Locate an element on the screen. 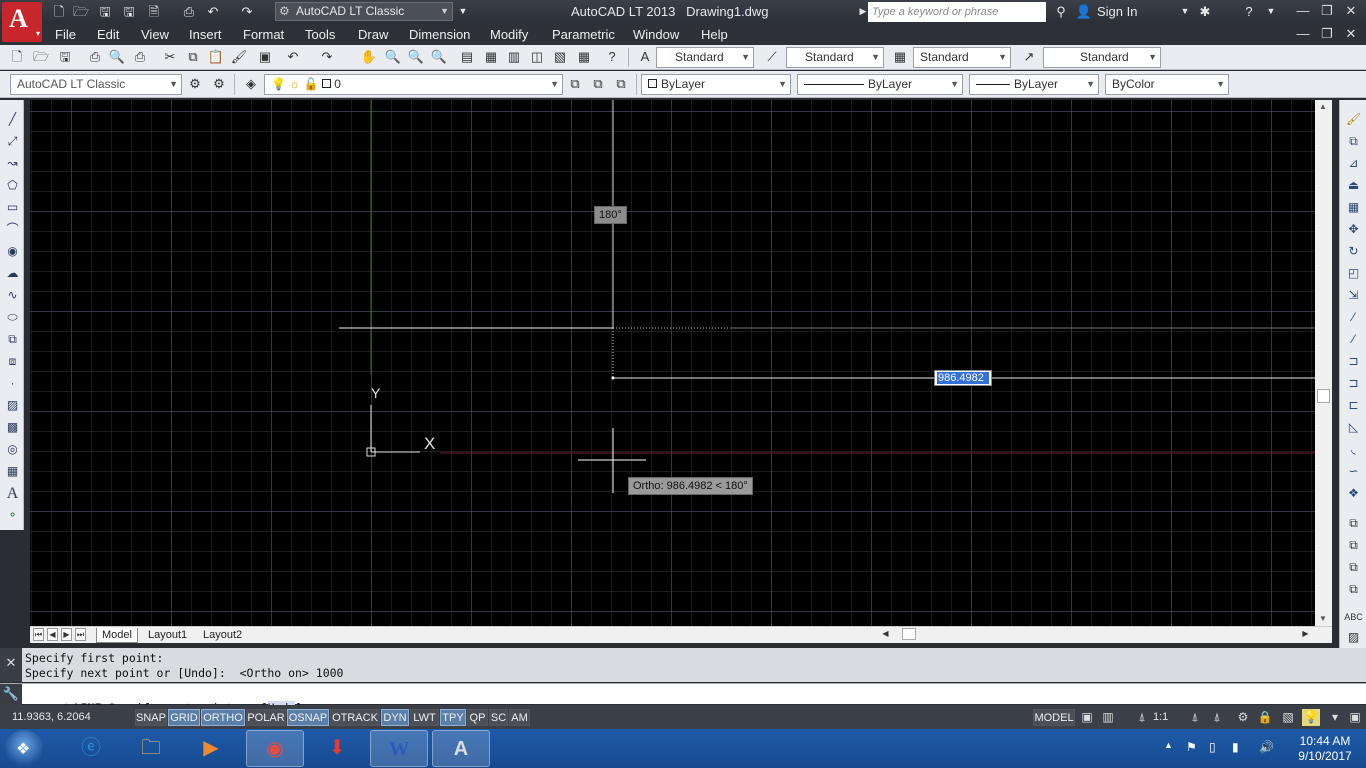 The width and height of the screenshot is (1366, 768). word-icon: W is located at coordinates (399, 748).